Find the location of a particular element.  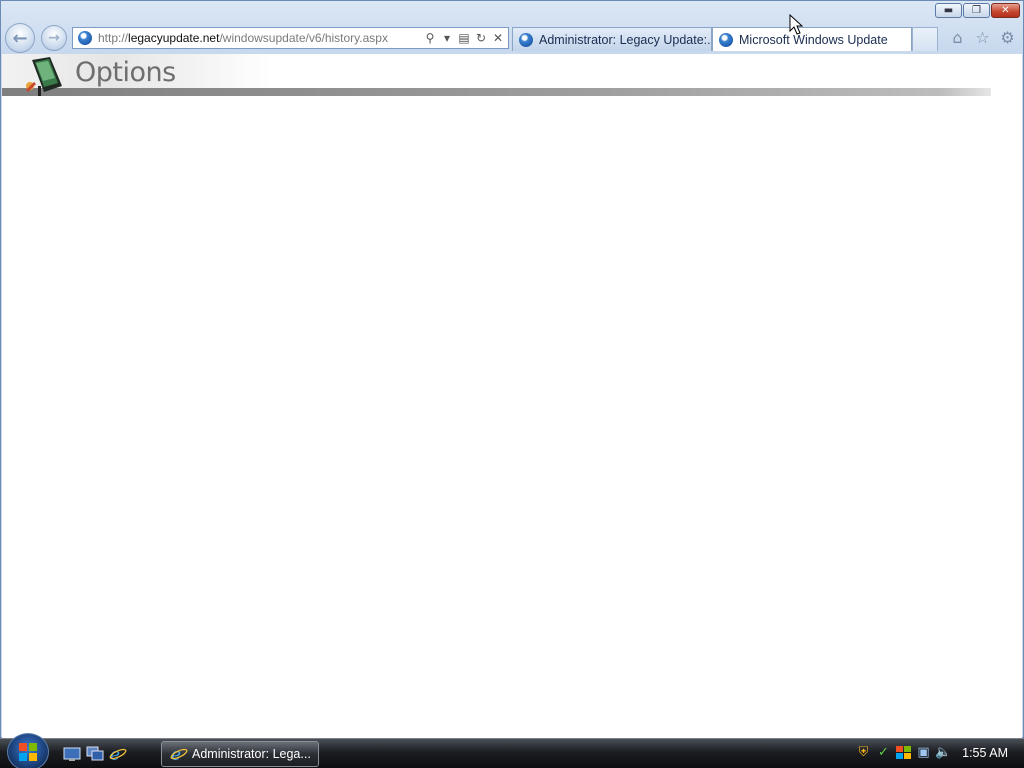

compatibility-icon: ▤ is located at coordinates (464, 38).